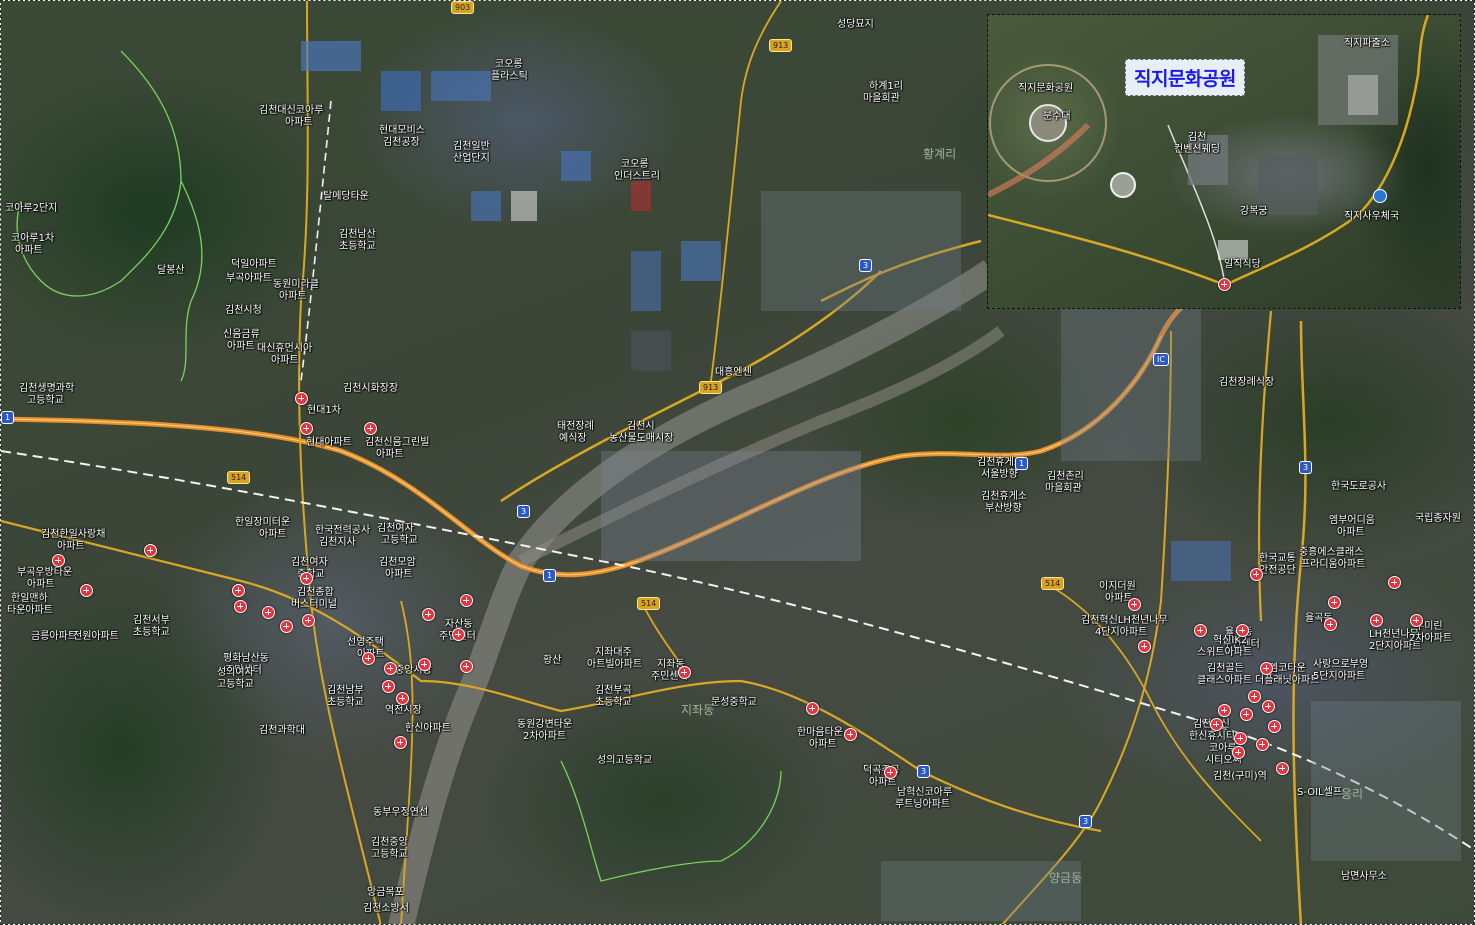 This screenshot has height=925, width=1475. What do you see at coordinates (99, 173) in the screenshot?
I see `hiking-trail` at bounding box center [99, 173].